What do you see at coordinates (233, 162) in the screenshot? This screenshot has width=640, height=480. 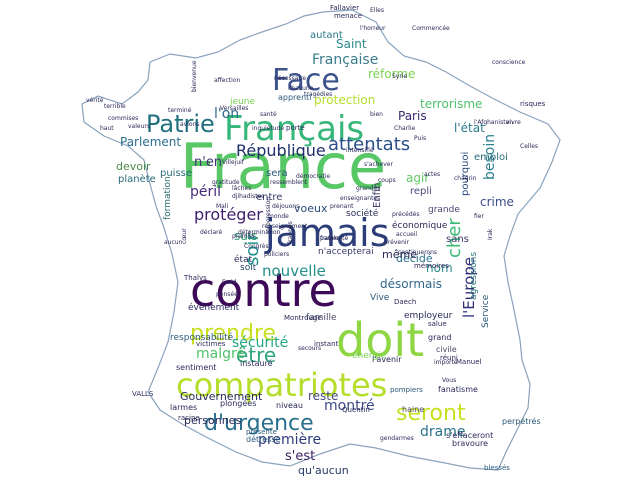 I see `word-142: Villejuif` at bounding box center [233, 162].